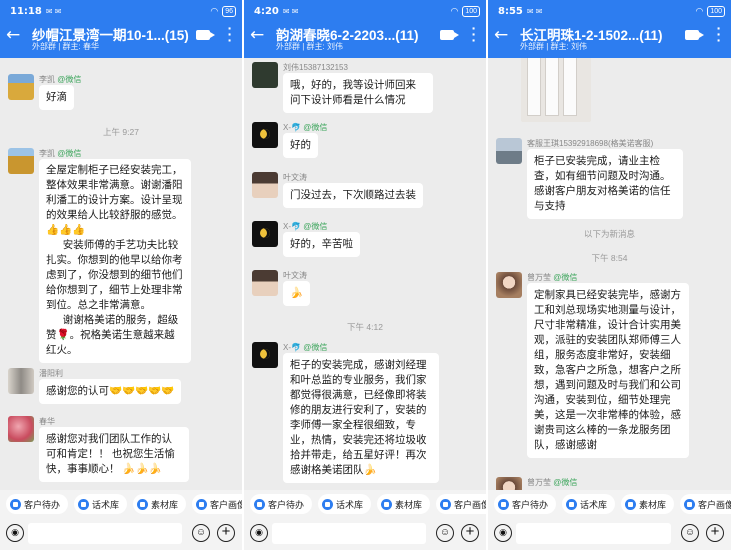  What do you see at coordinates (47, 421) in the screenshot?
I see `sender-name: 春华` at bounding box center [47, 421].